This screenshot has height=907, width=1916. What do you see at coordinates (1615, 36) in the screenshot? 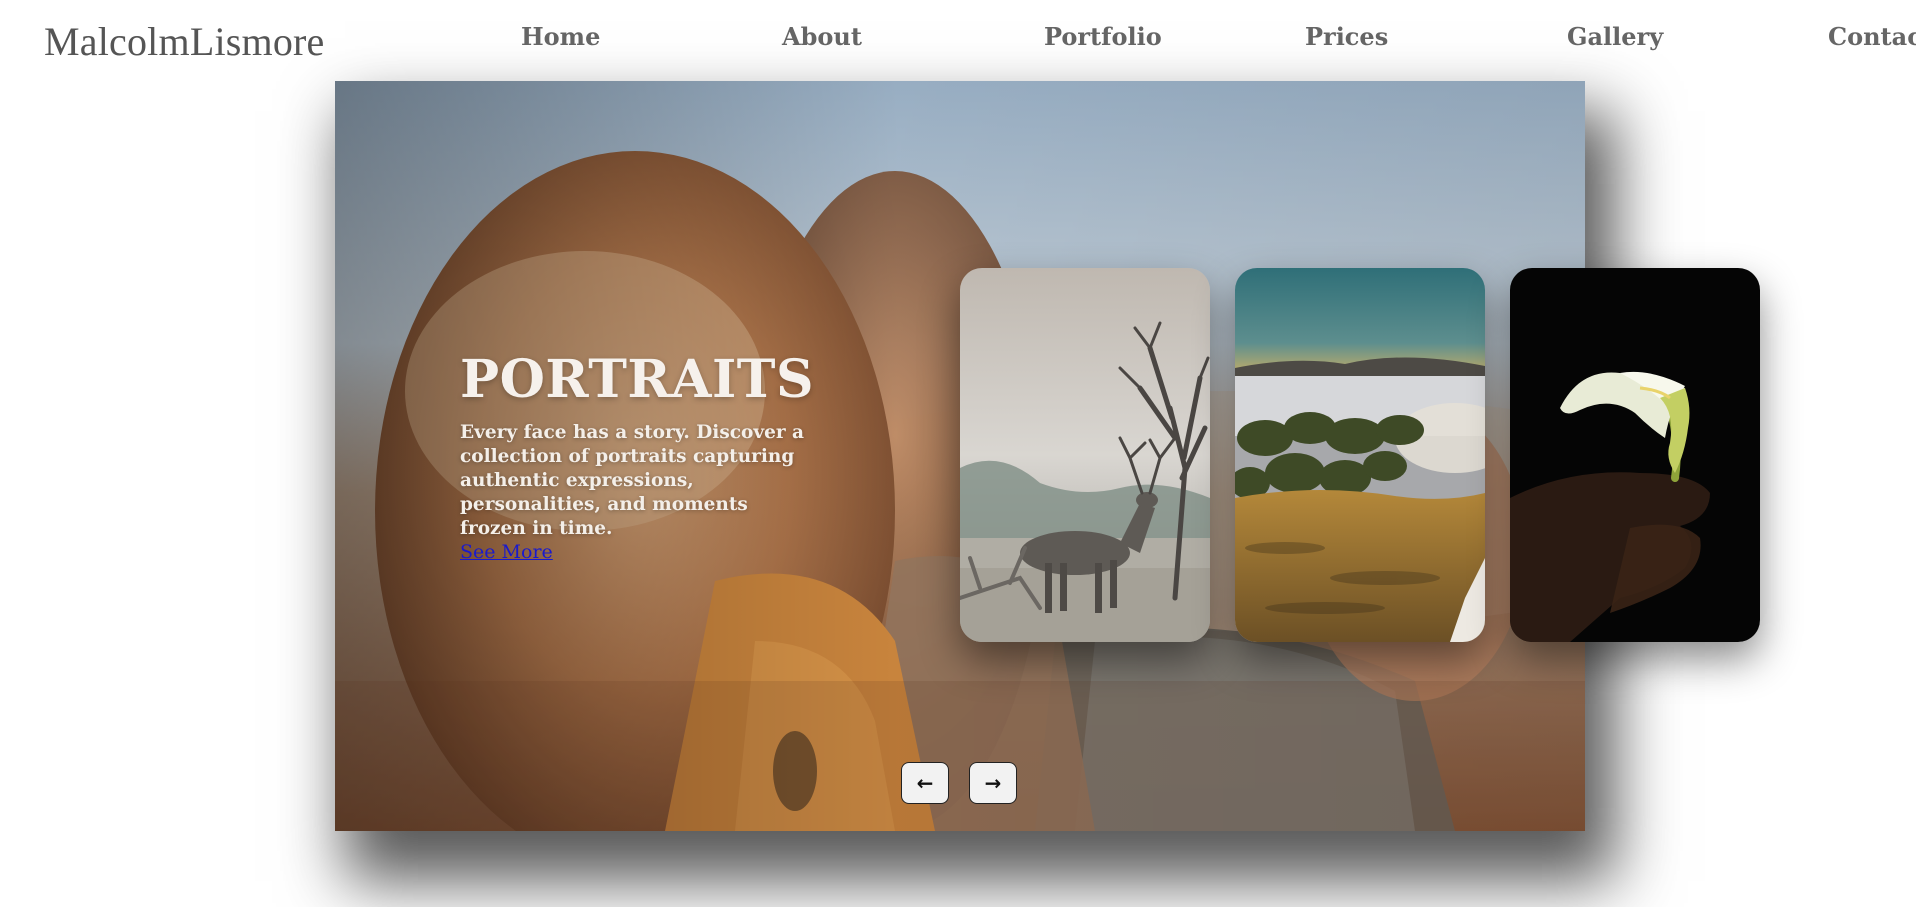
I see `nav-gallery: Gallery` at bounding box center [1615, 36].